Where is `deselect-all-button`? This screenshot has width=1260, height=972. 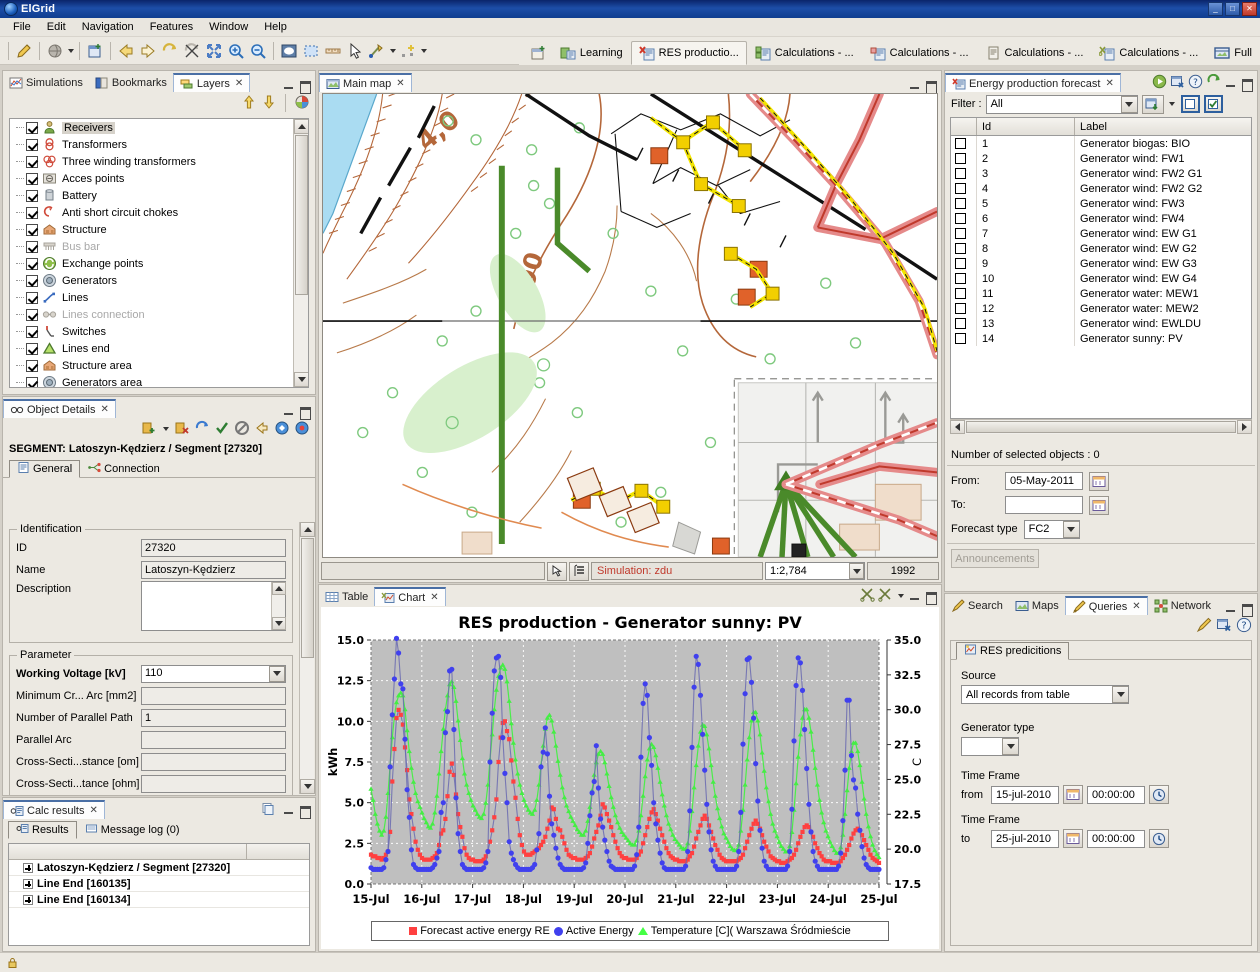
deselect-all-button is located at coordinates (1190, 104).